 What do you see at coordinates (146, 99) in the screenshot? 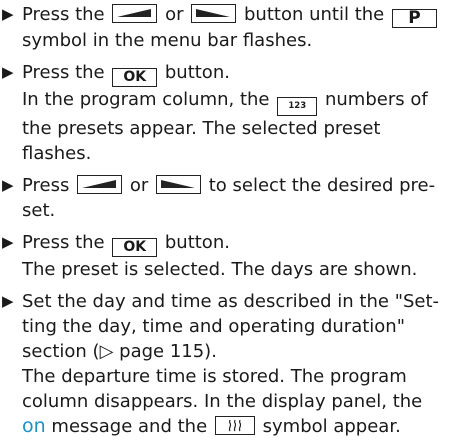
I see `step-text: In the program column, the` at bounding box center [146, 99].